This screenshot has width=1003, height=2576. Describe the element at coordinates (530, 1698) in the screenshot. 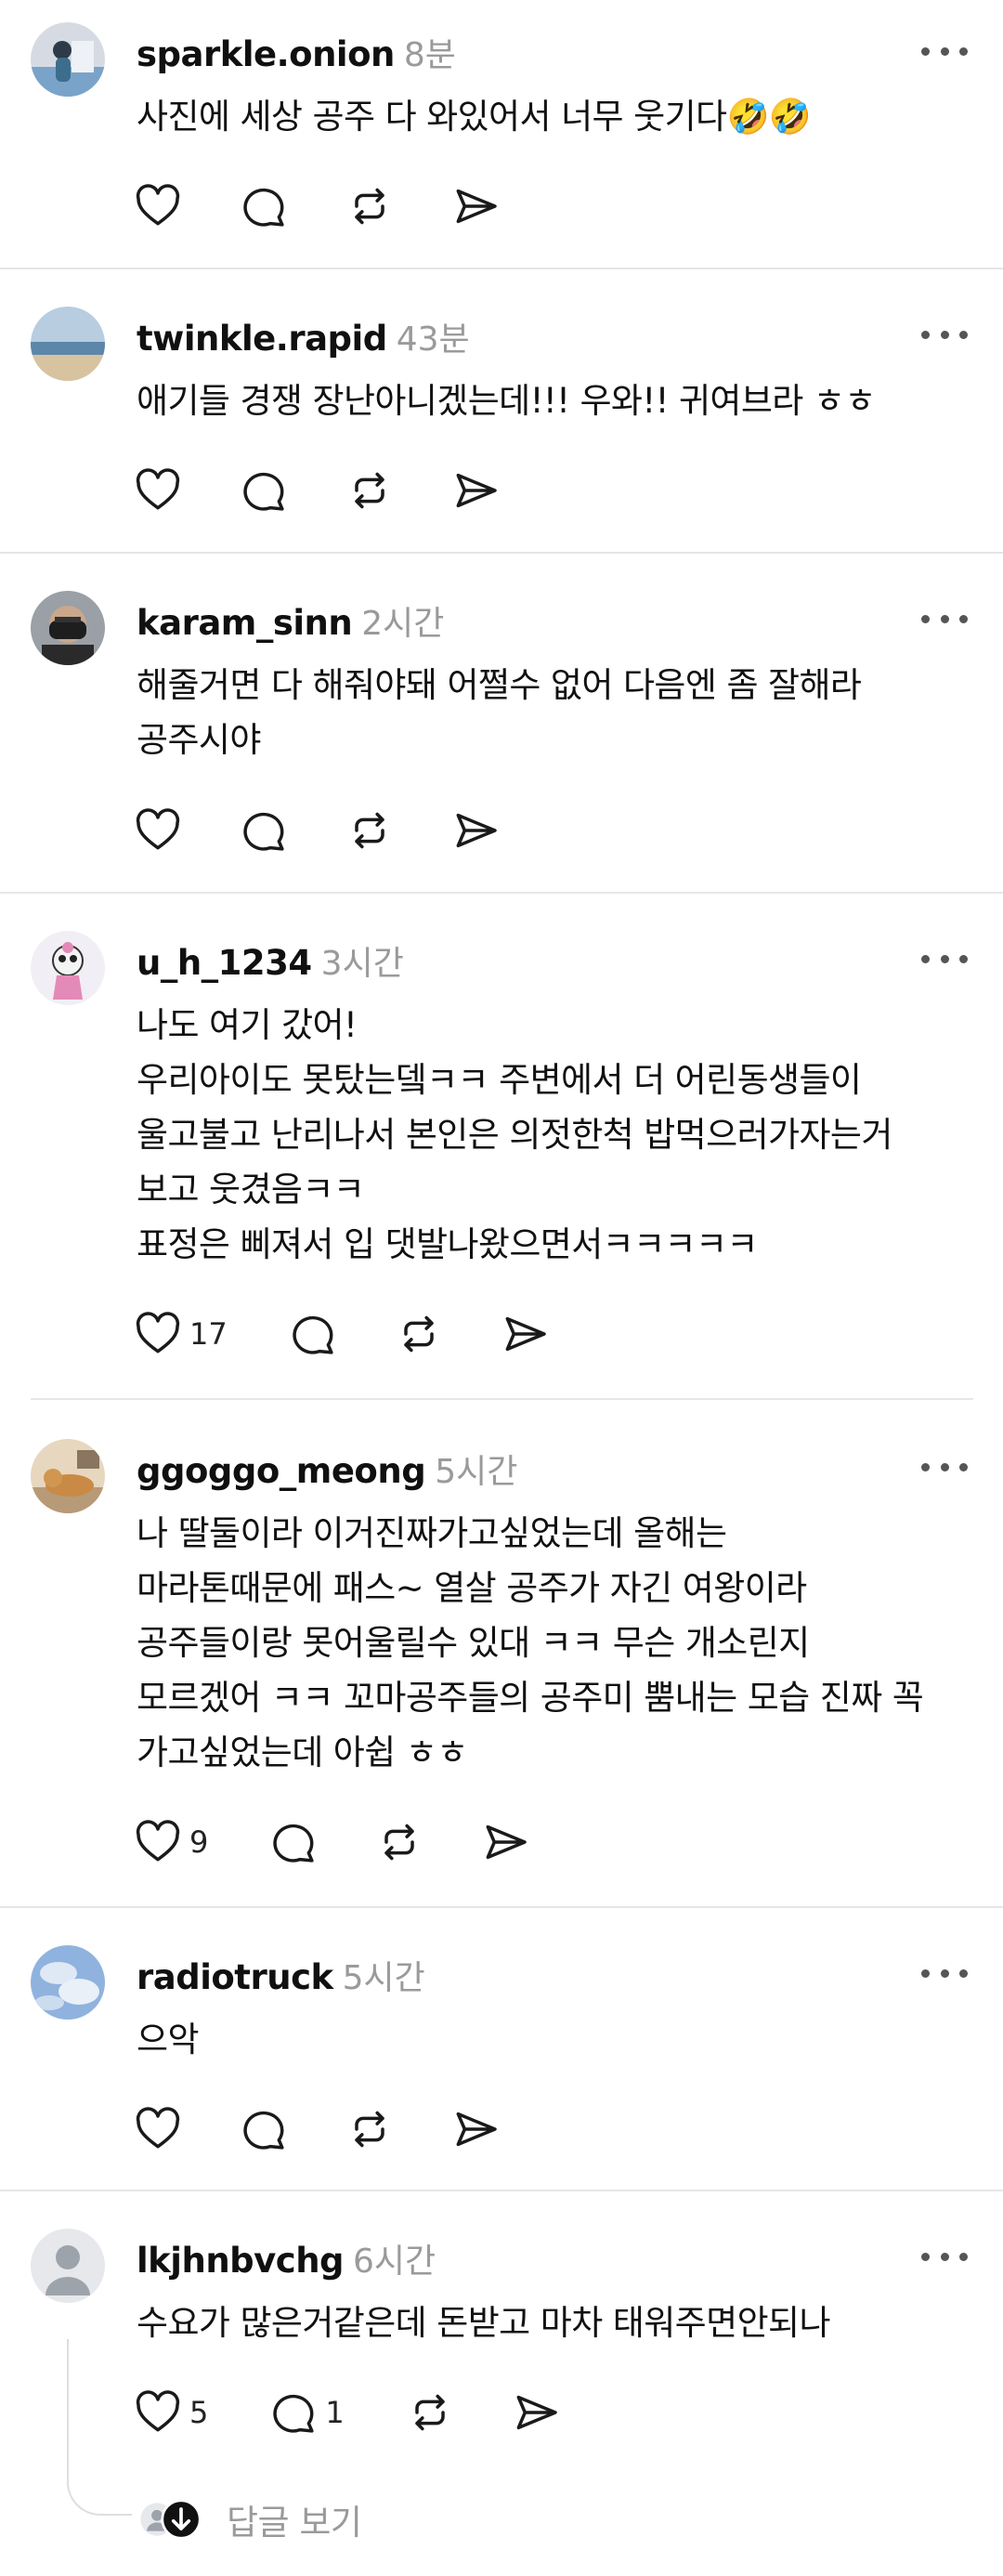

I see `post-text-line: 모르겠어 ㅋㅋ 꼬마공주들의 공주미 뿜내는 모습 진짜 꼭` at that location.